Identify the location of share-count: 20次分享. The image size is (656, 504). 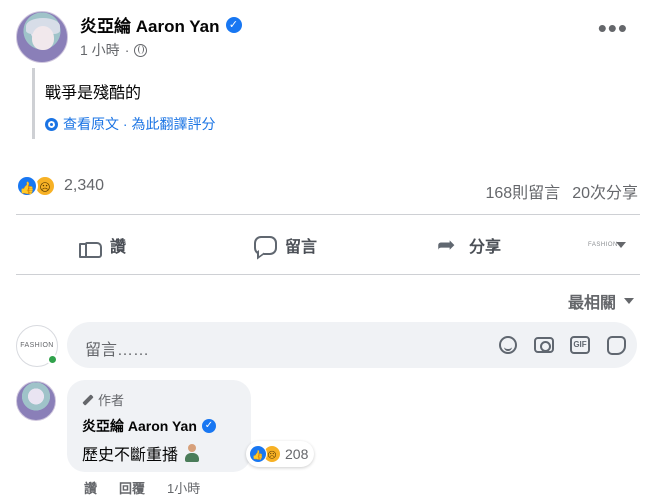
(605, 191).